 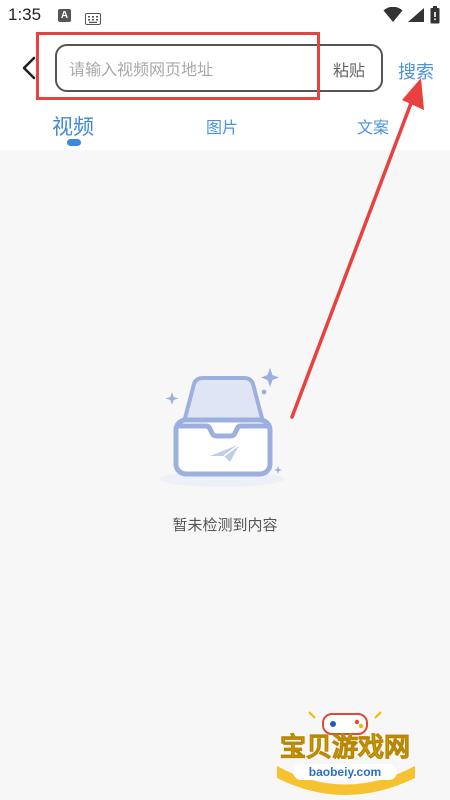 I want to click on back-button, so click(x=30, y=68).